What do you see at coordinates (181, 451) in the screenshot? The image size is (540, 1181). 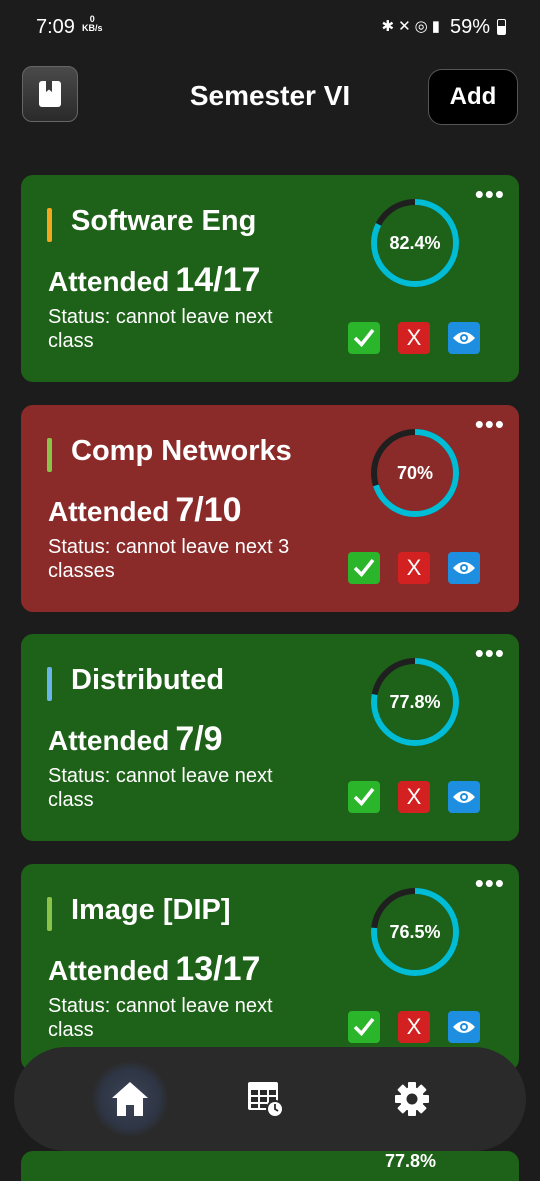 I see `subject-title: Comp Networks` at bounding box center [181, 451].